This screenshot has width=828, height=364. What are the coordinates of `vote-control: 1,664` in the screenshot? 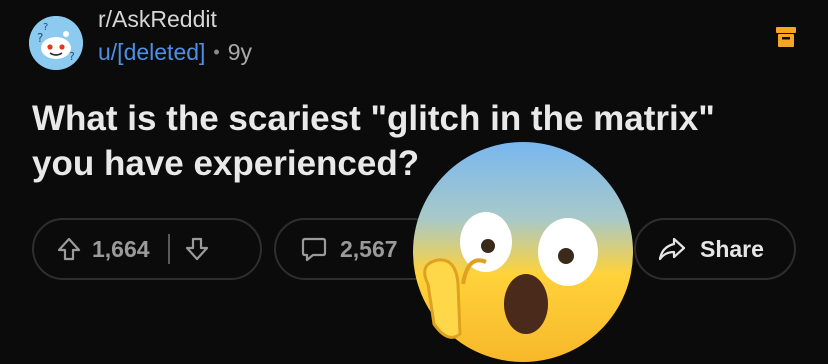 It's located at (147, 249).